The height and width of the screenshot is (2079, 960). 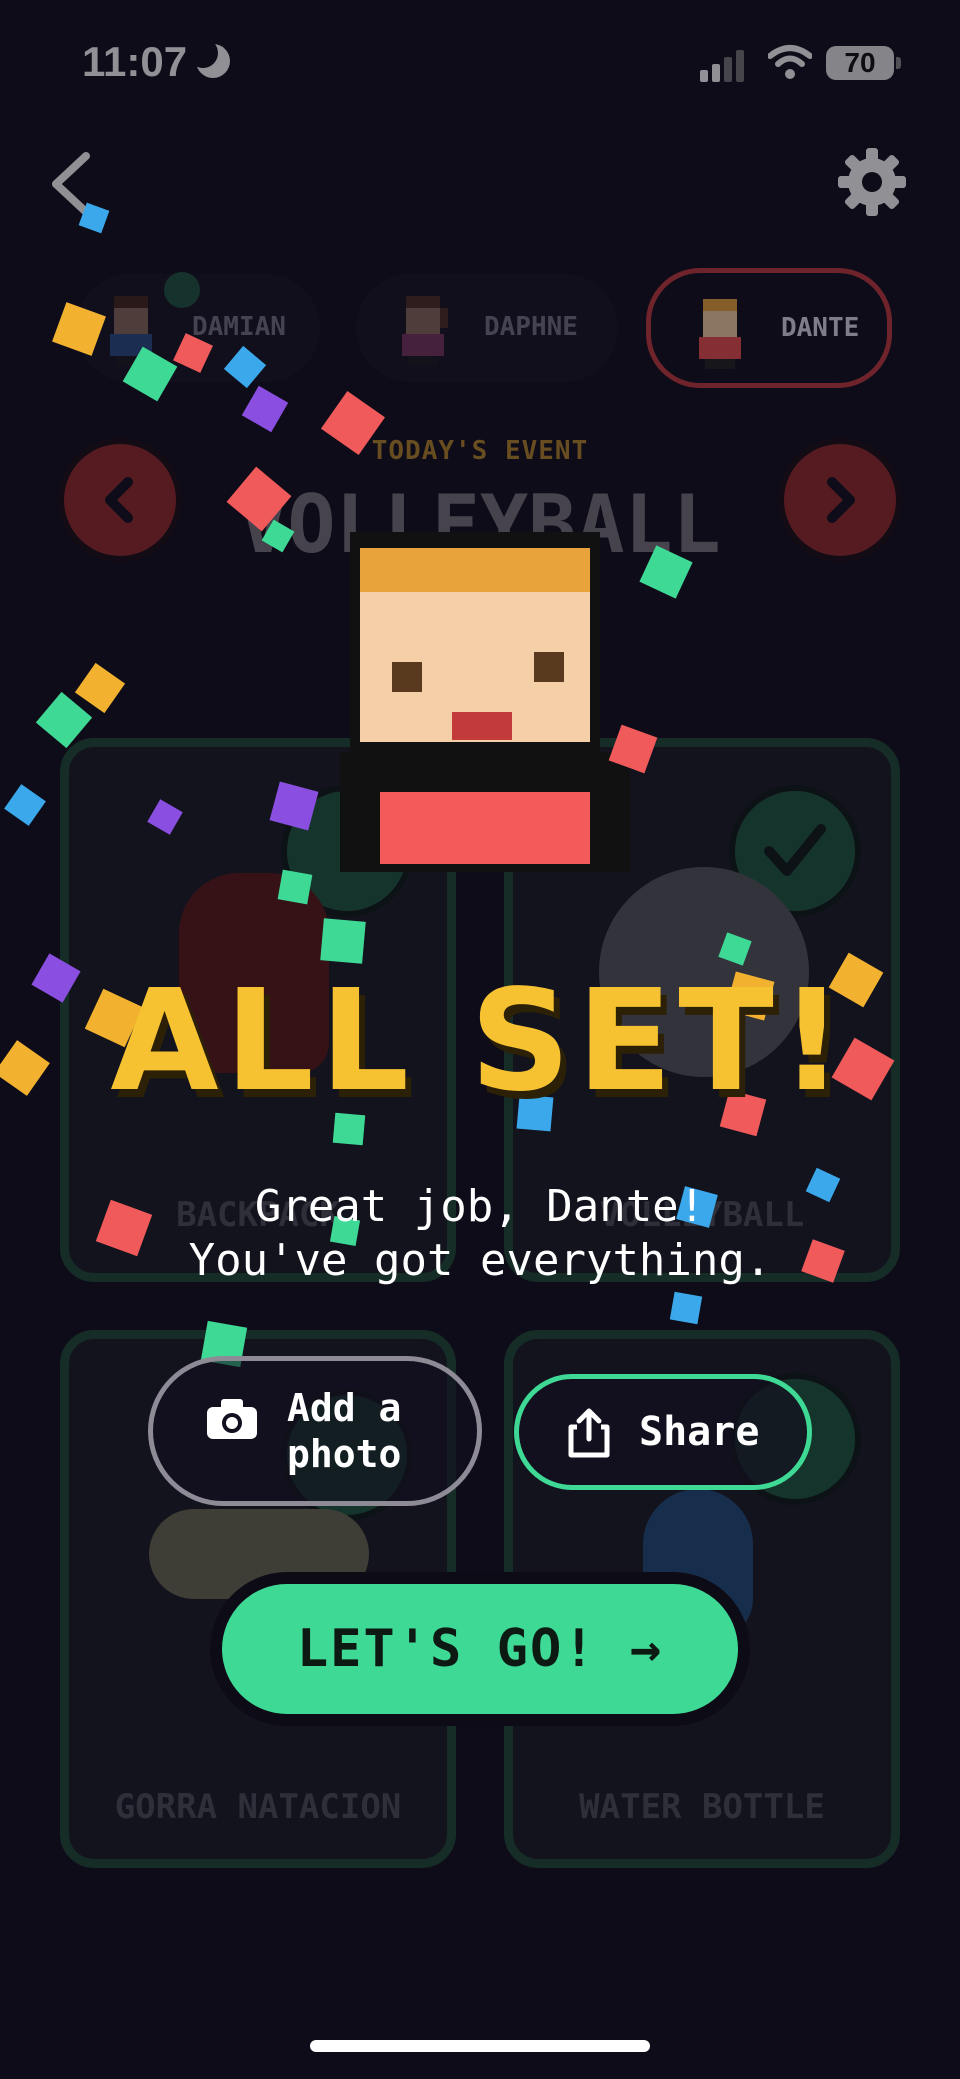 What do you see at coordinates (589, 1433) in the screenshot?
I see `share-icon` at bounding box center [589, 1433].